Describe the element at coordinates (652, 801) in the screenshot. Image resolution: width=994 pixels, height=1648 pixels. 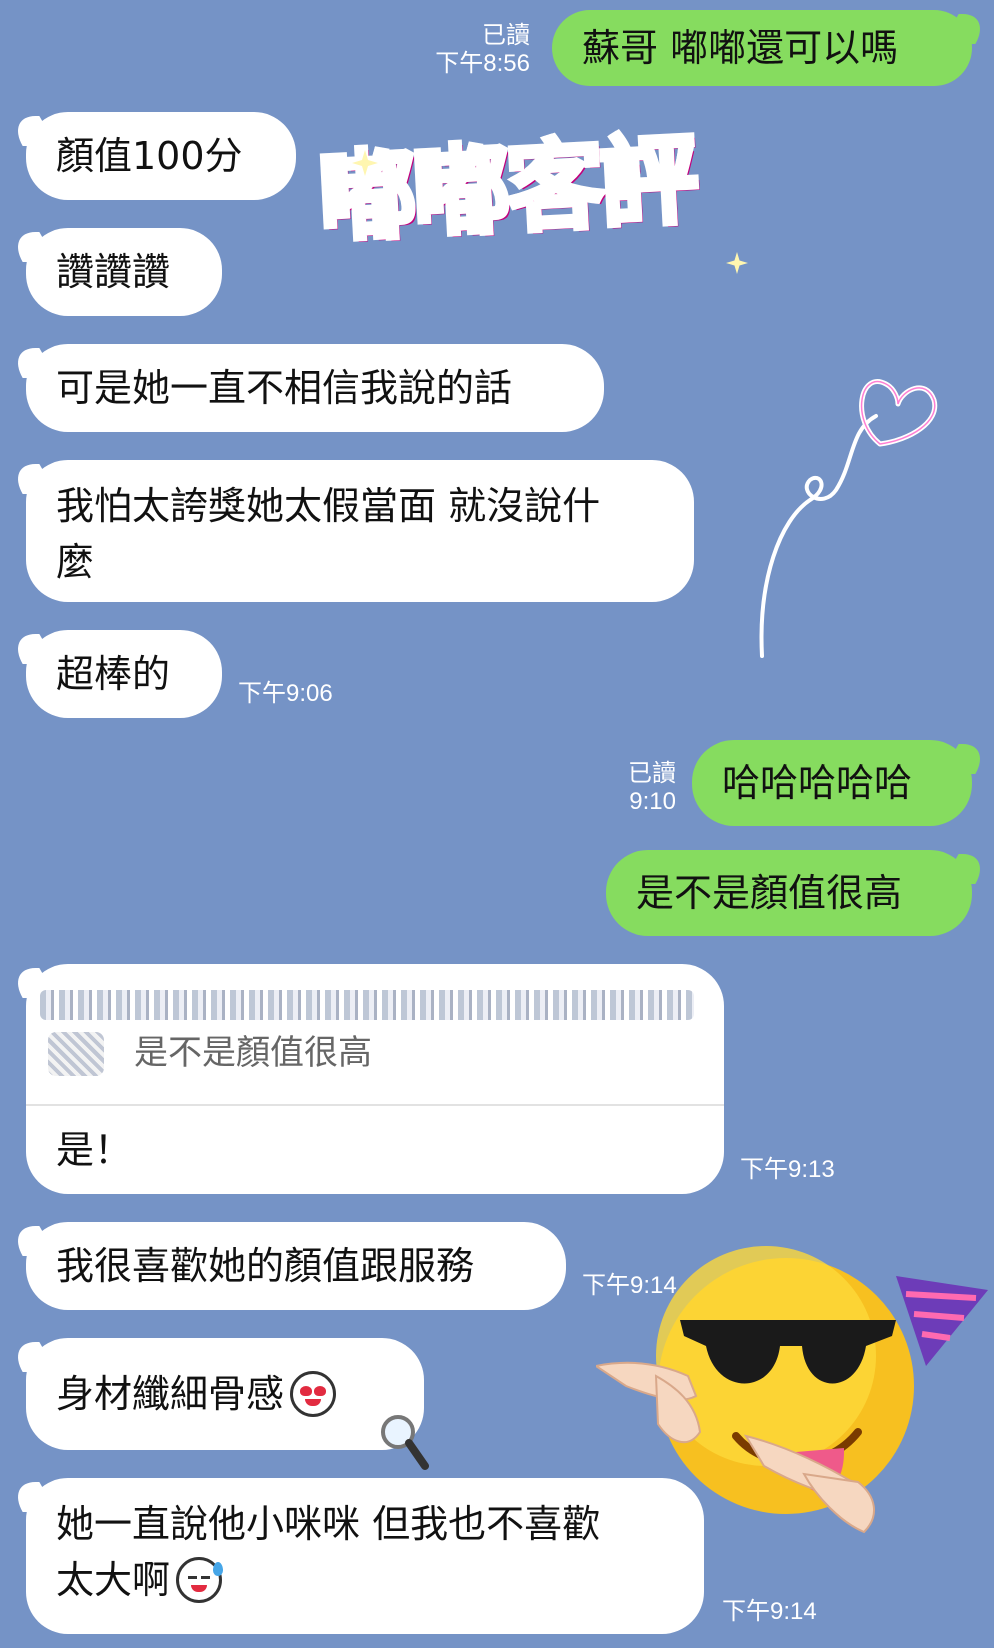
I see `message-time: 9:10` at that location.